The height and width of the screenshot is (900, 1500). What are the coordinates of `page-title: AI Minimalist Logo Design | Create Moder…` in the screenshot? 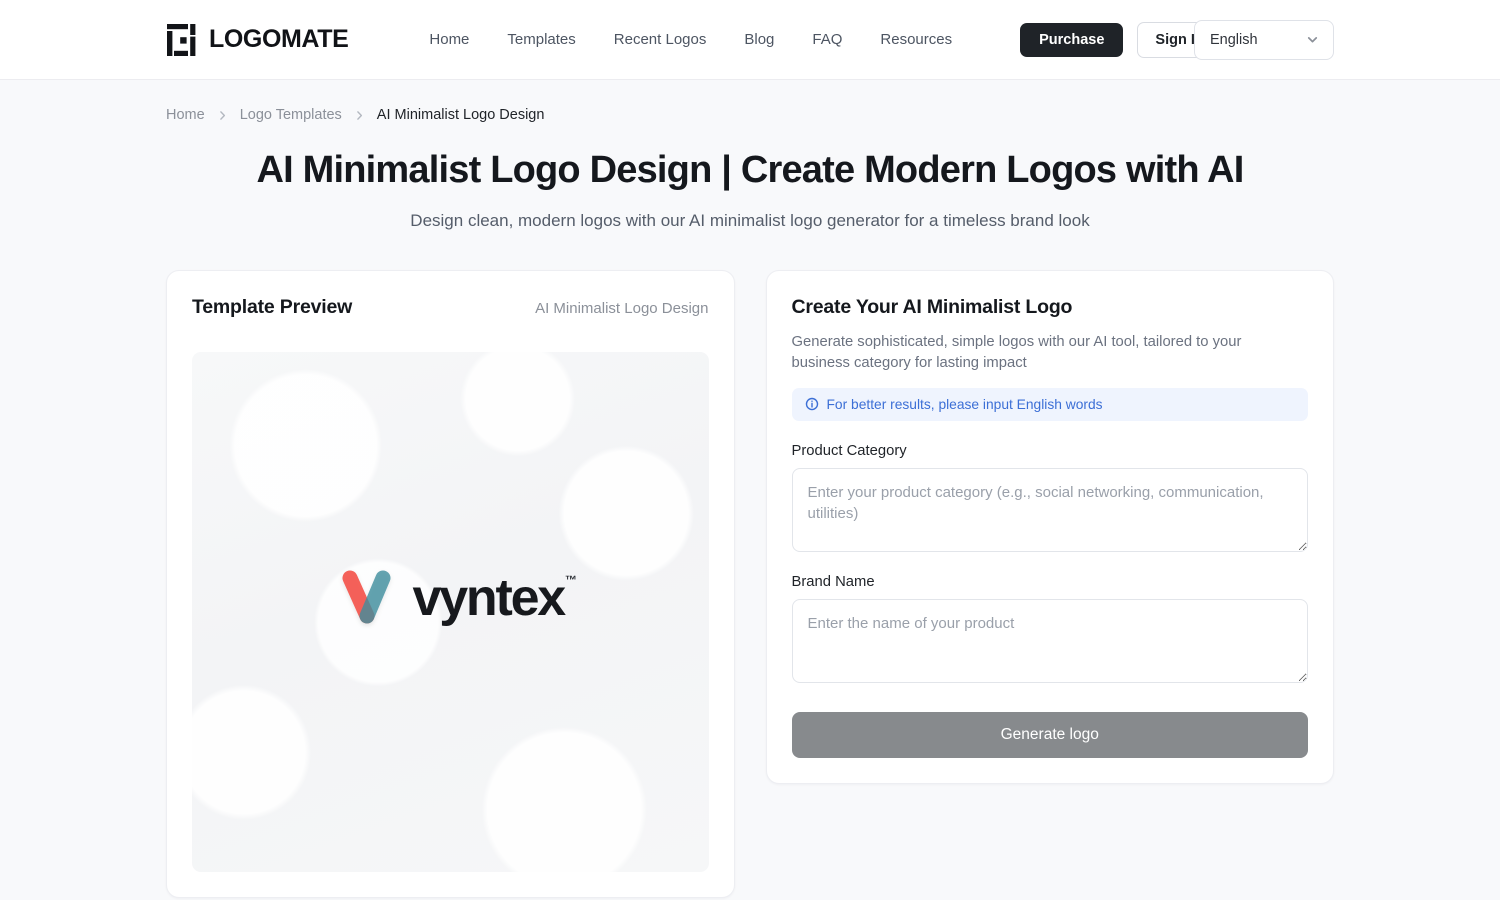 It's located at (750, 170).